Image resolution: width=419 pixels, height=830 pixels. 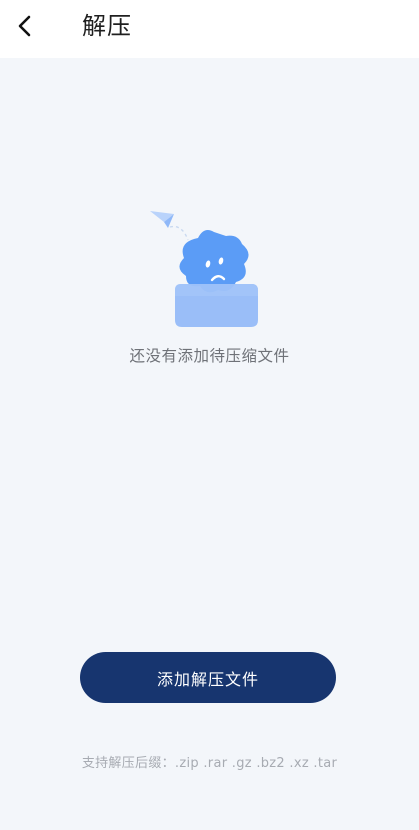 I want to click on header-bar: 解压, so click(x=209, y=29).